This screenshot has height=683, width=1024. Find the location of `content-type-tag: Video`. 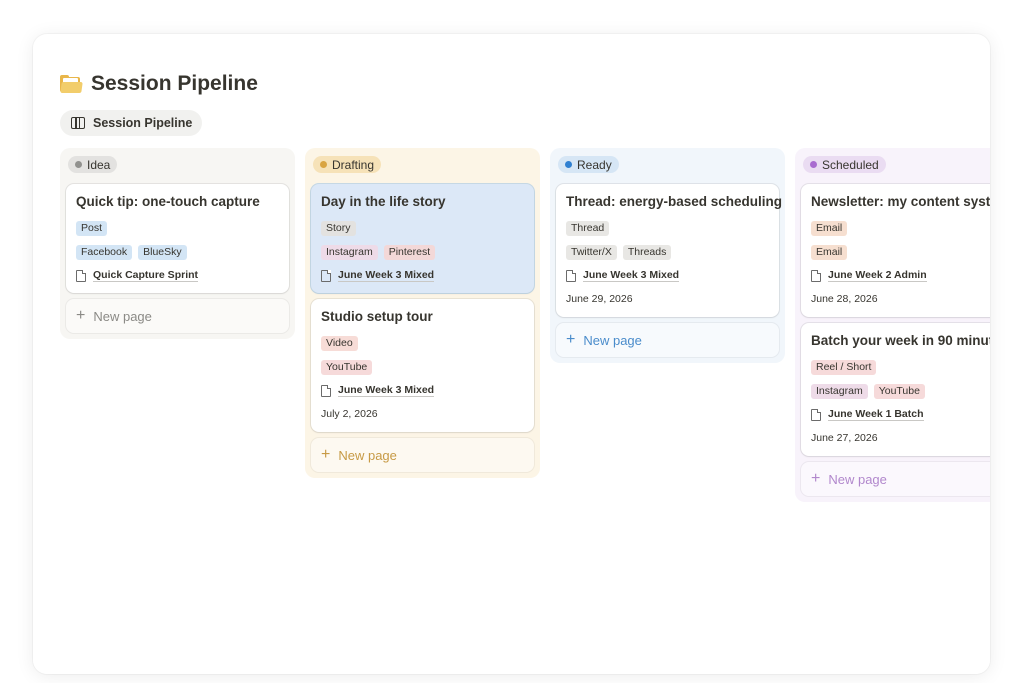

content-type-tag: Video is located at coordinates (339, 343).